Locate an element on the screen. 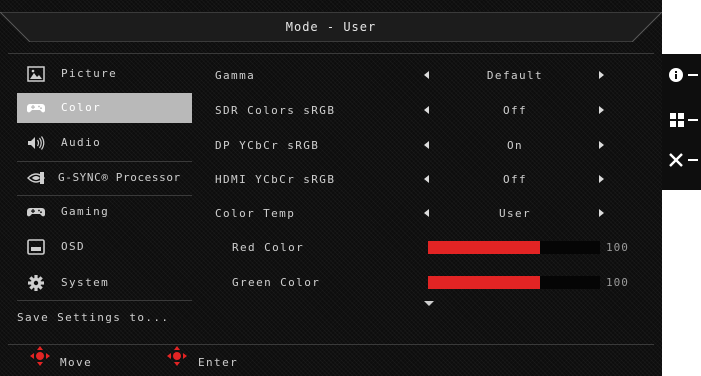 This screenshot has height=376, width=701. sidebar-item-system: System is located at coordinates (104, 283).